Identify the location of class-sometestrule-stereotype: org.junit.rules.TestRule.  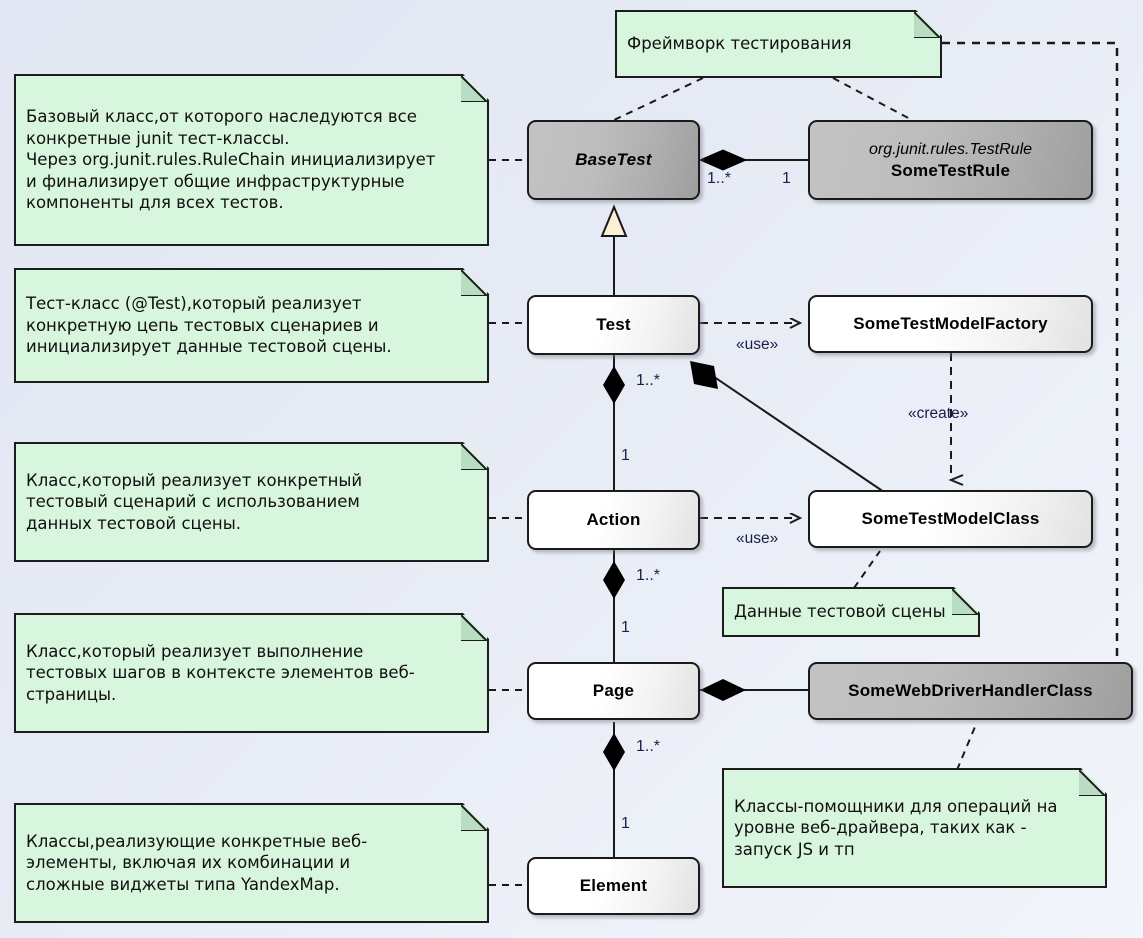
(950, 149).